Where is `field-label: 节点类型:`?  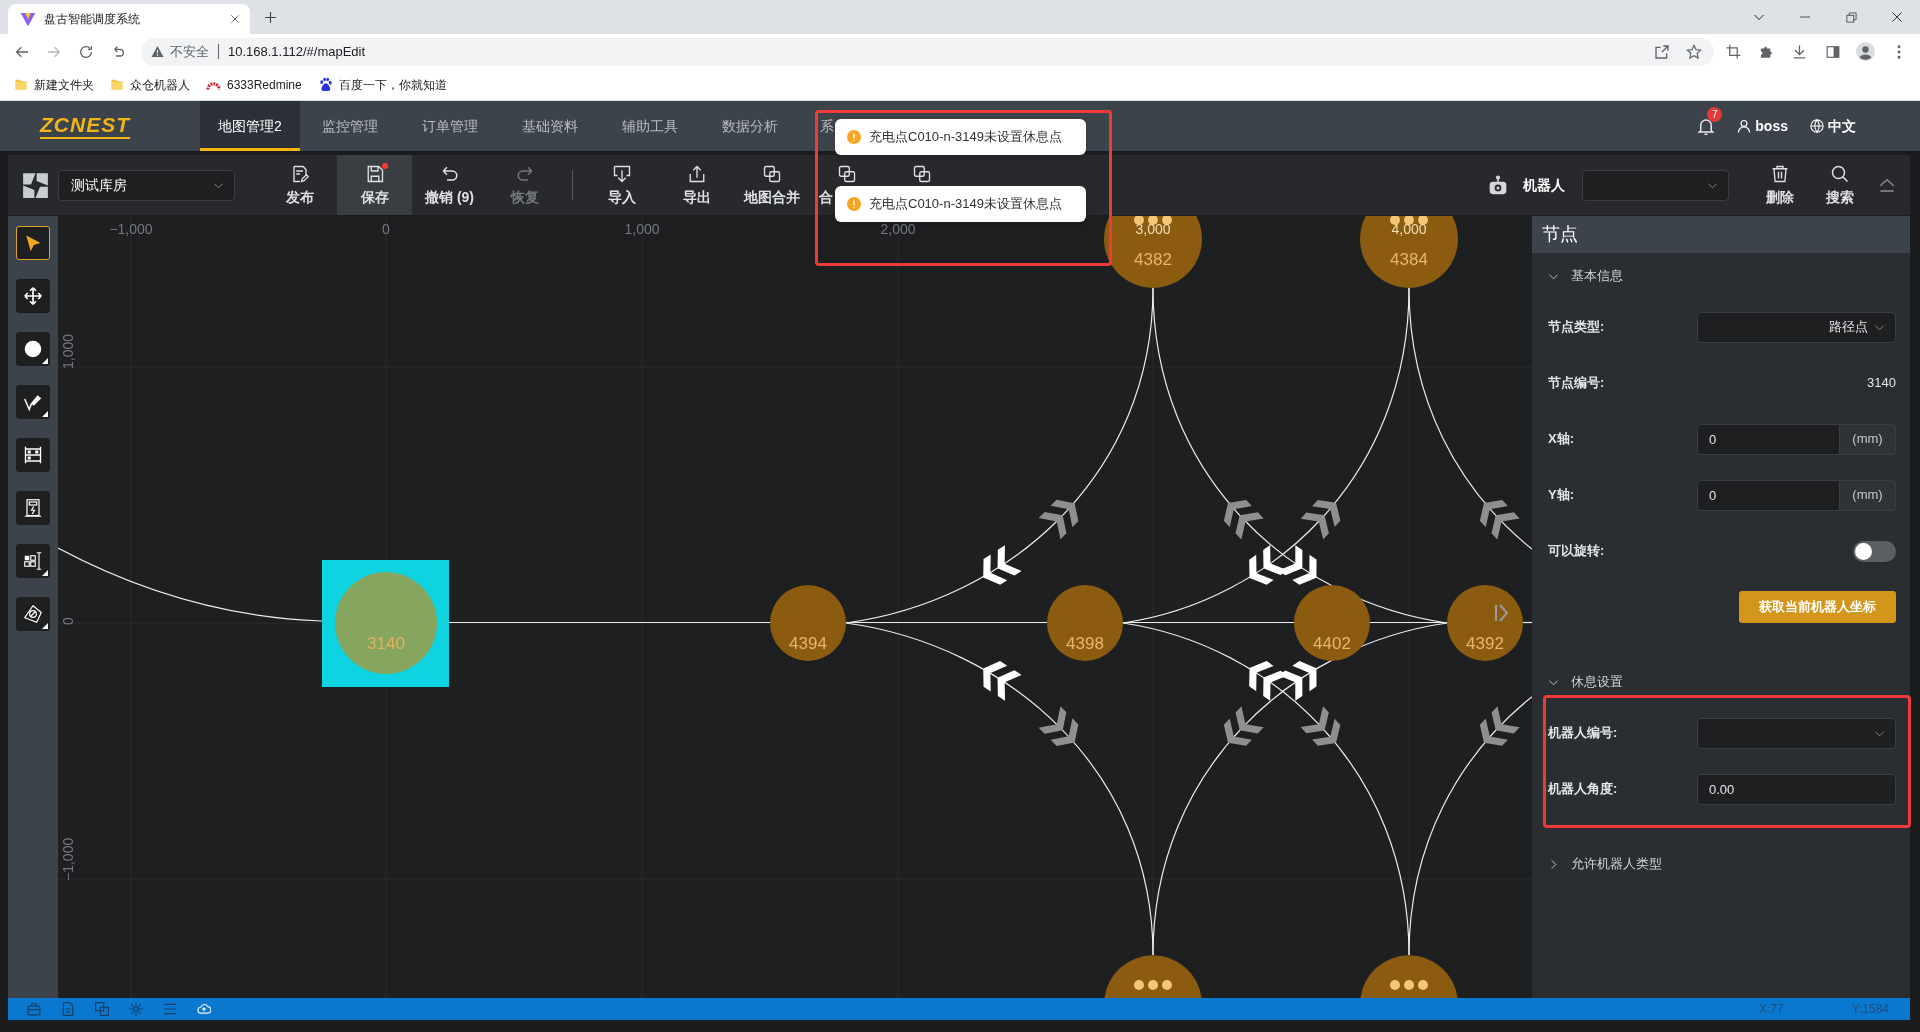 field-label: 节点类型: is located at coordinates (1576, 327).